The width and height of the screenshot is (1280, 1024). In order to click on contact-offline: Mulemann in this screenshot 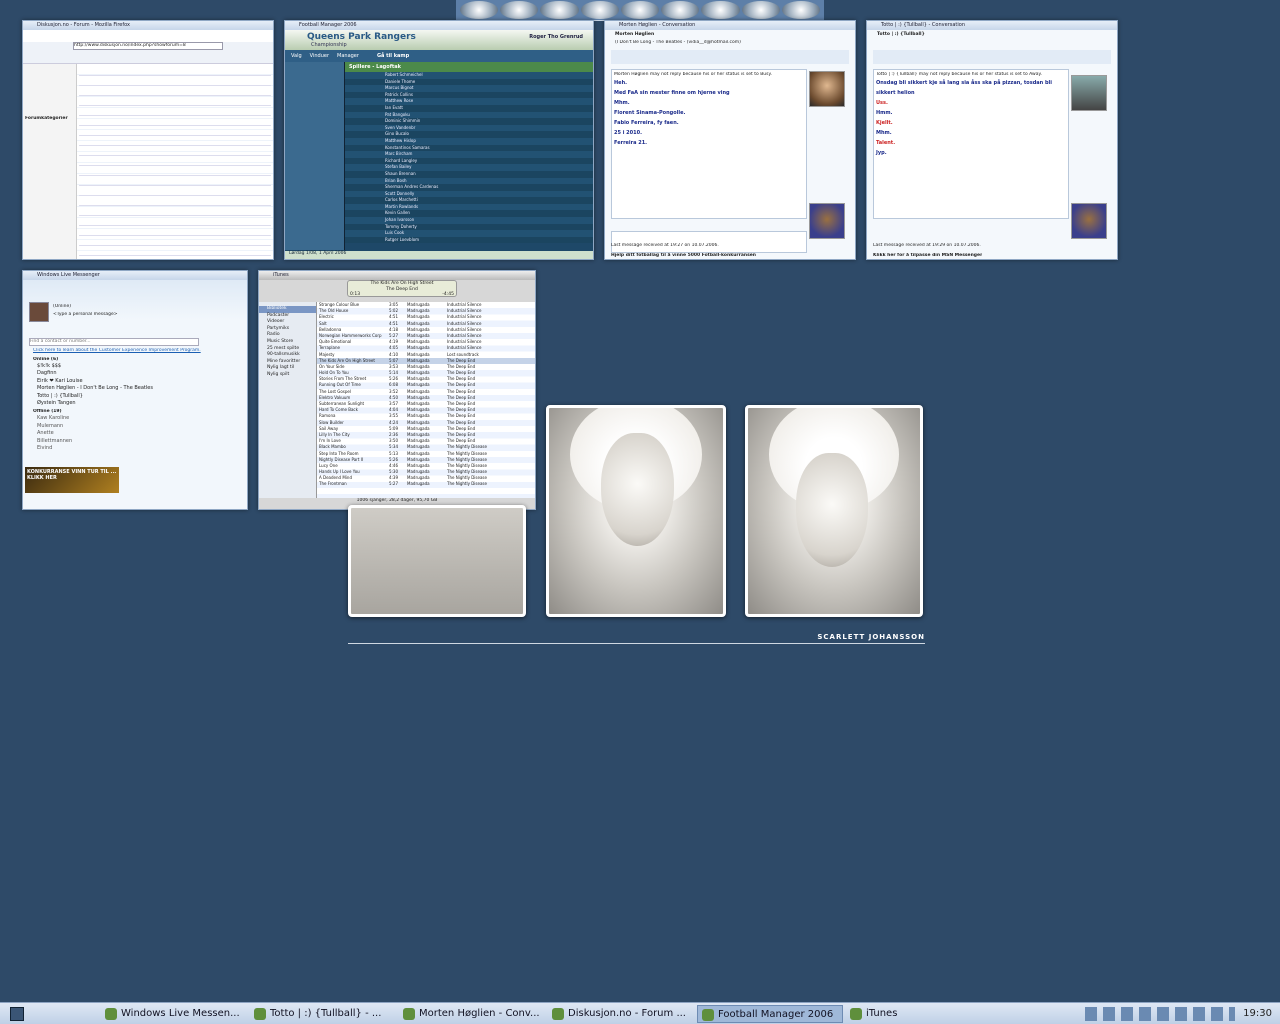, I will do `click(135, 426)`.